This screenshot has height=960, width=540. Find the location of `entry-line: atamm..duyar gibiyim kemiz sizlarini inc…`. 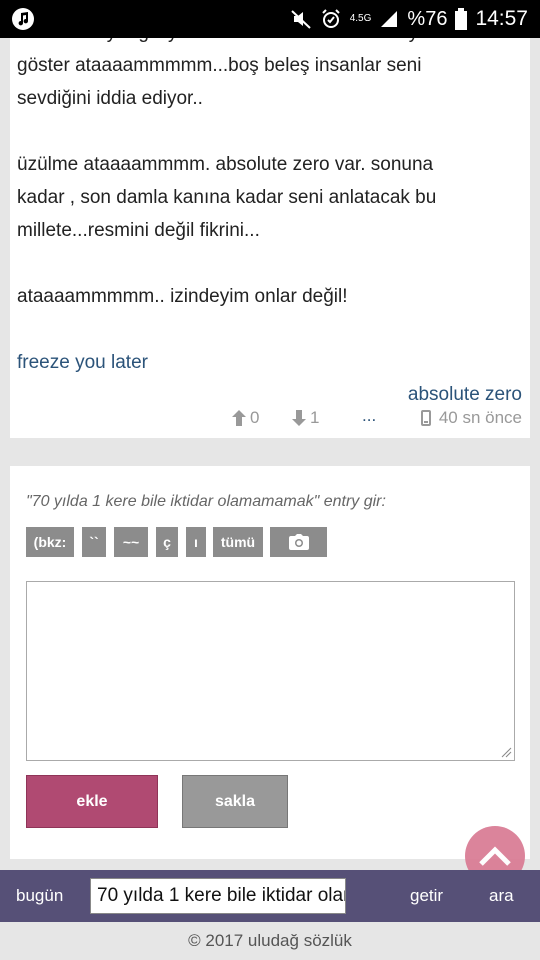

entry-line: atamm..duyar gibiyim kemiz sizlarini inc… is located at coordinates (272, 43).